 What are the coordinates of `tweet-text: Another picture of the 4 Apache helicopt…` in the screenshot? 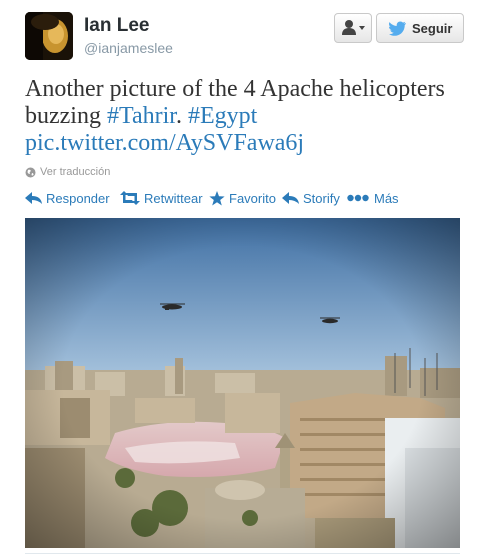 It's located at (247, 103).